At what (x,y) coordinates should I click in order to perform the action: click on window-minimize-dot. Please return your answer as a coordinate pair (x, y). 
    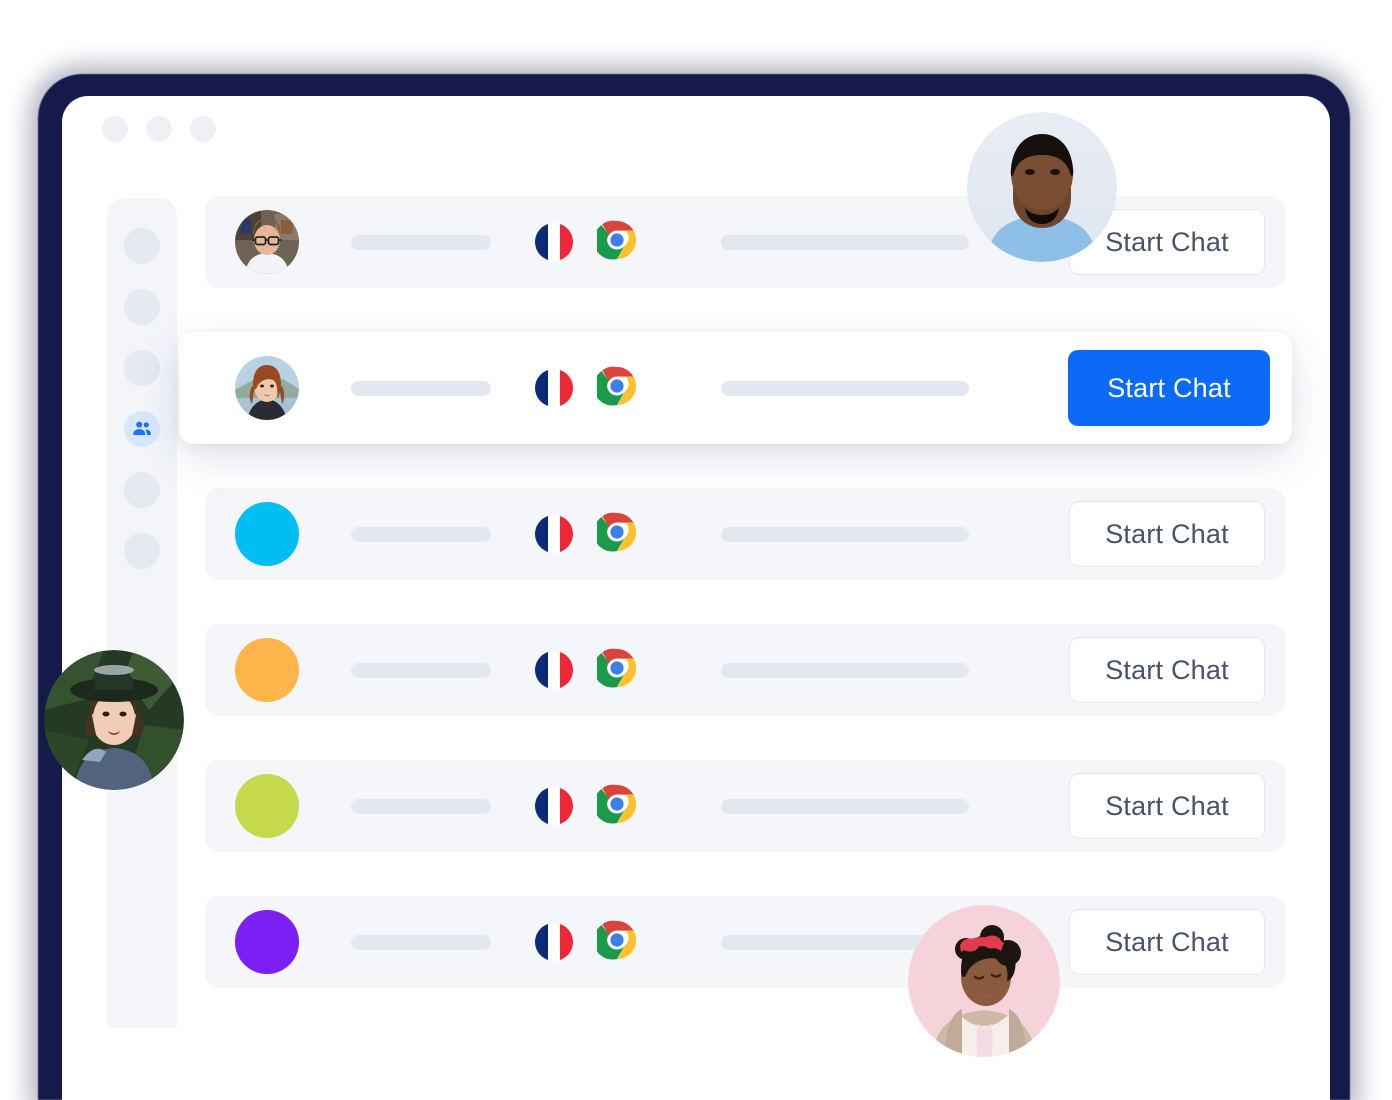
    Looking at the image, I should click on (159, 129).